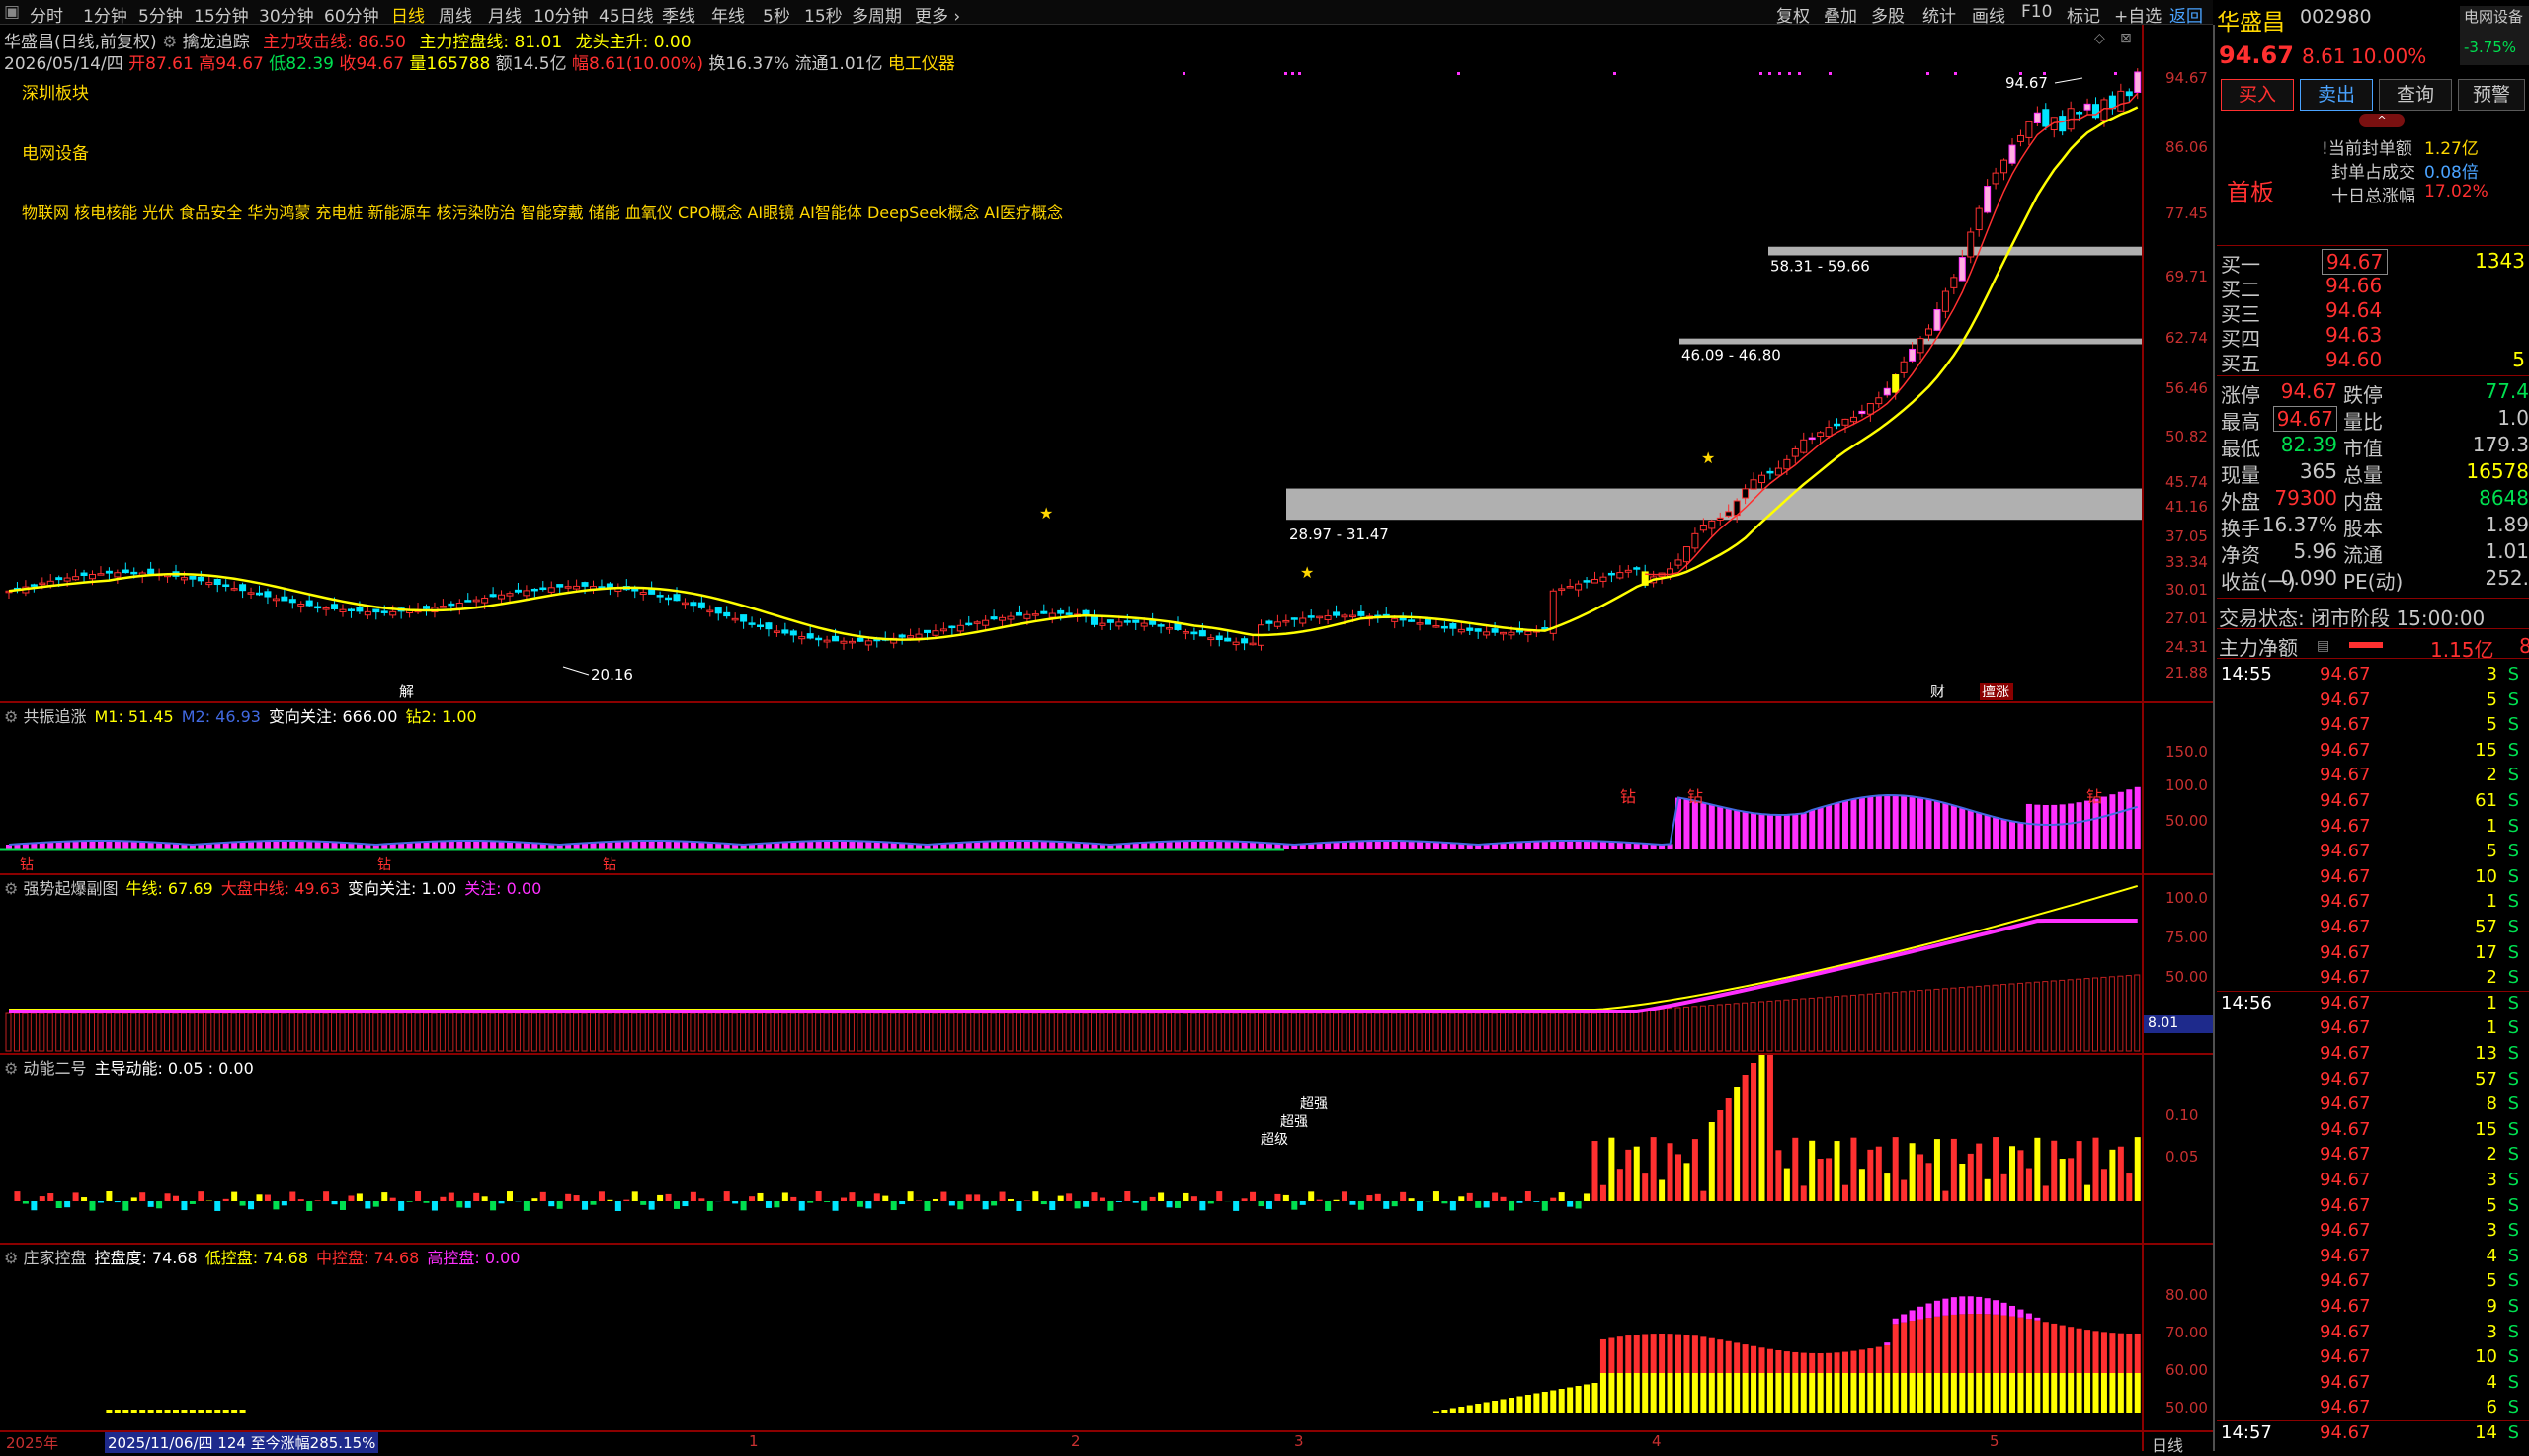 This screenshot has width=2529, height=1456. I want to click on sell-button: 卖出, so click(2336, 95).